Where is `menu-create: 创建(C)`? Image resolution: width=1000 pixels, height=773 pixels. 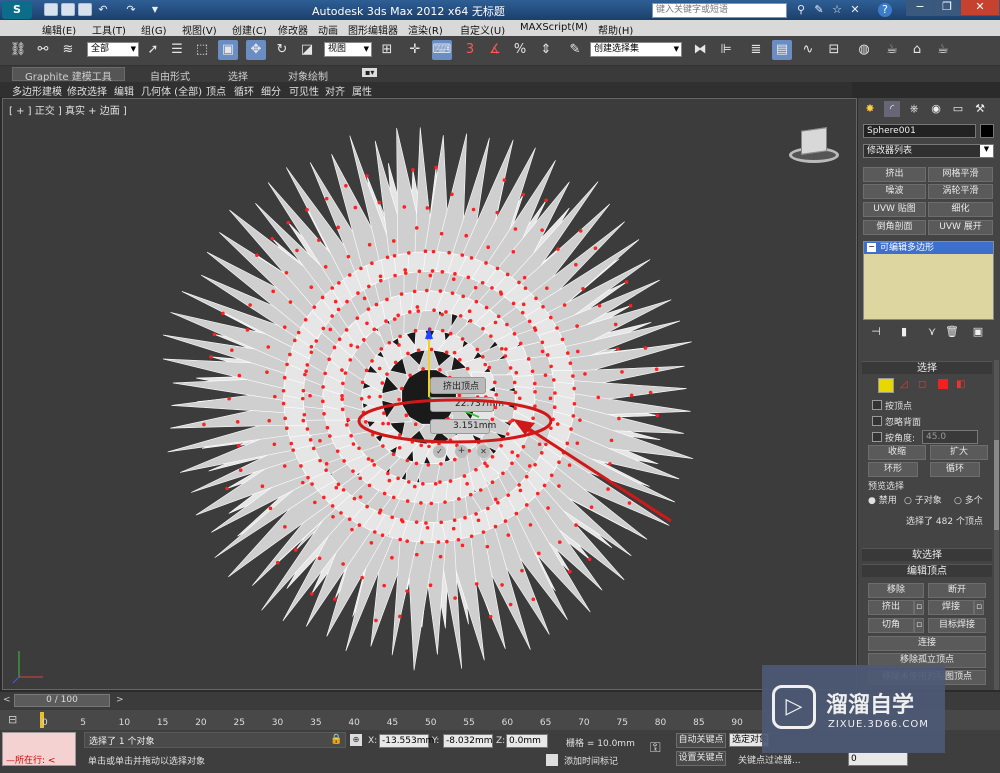 menu-create: 创建(C) is located at coordinates (249, 29).